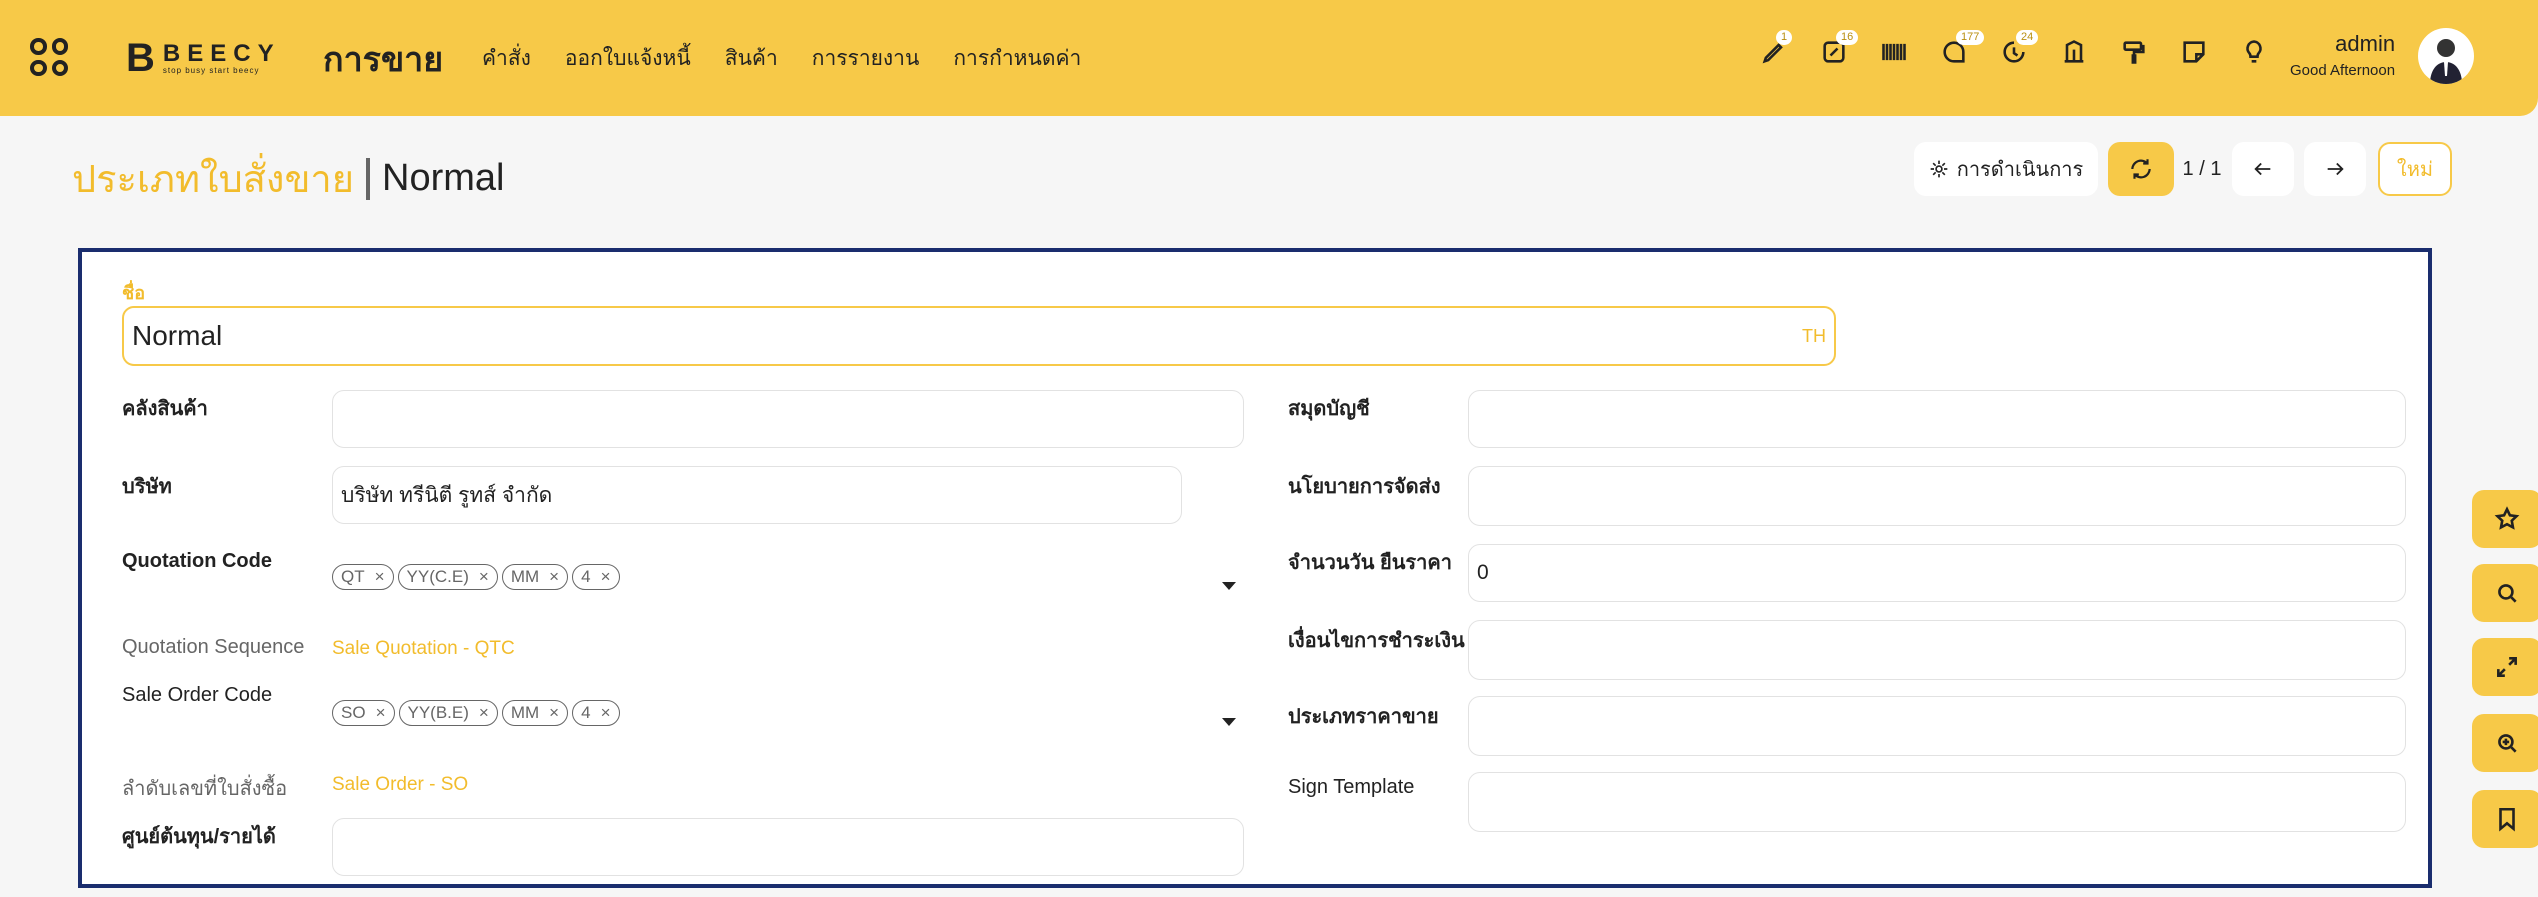 Image resolution: width=2538 pixels, height=897 pixels. I want to click on edit-note-icon: 16, so click(1839, 48).